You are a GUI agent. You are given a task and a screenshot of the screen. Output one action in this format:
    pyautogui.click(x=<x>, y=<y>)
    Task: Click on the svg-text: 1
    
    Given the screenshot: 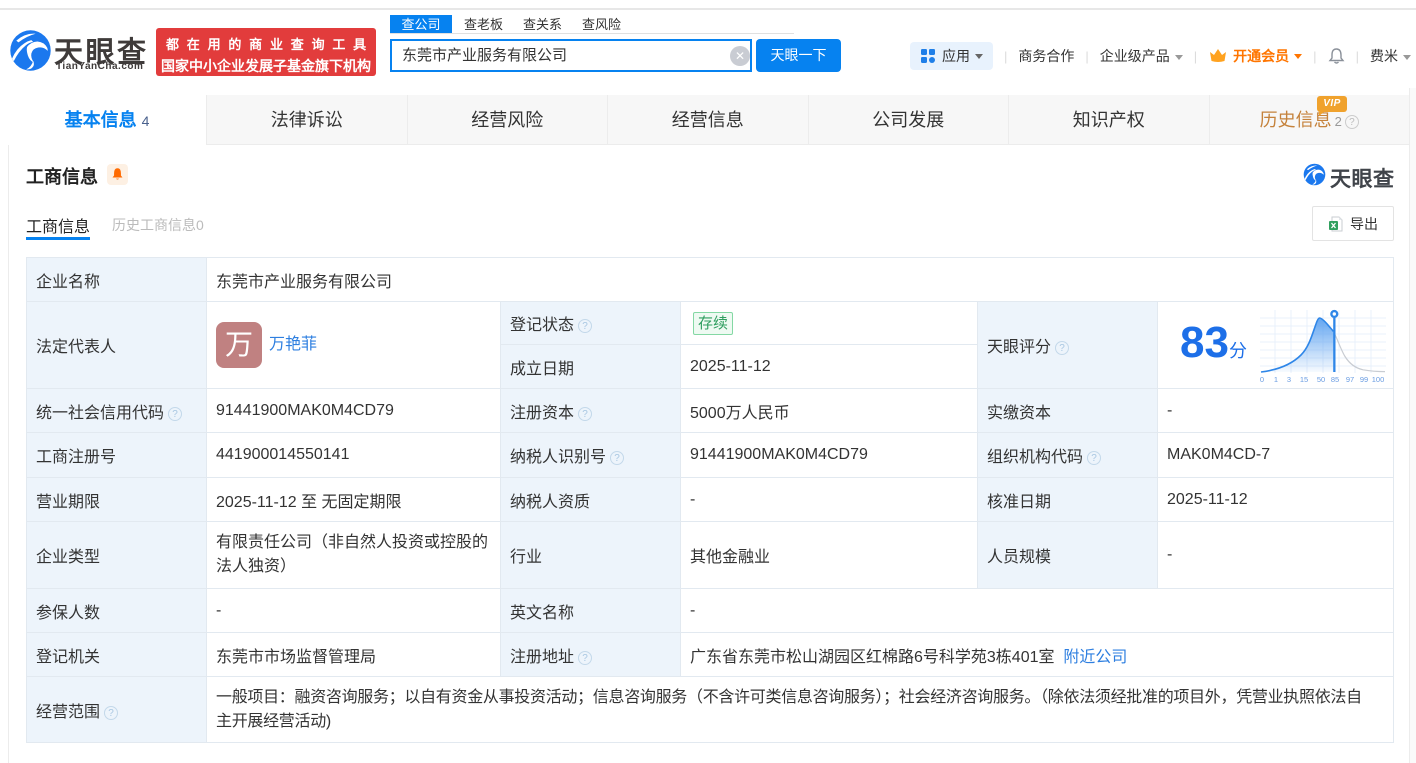 What is the action you would take?
    pyautogui.click(x=1276, y=379)
    